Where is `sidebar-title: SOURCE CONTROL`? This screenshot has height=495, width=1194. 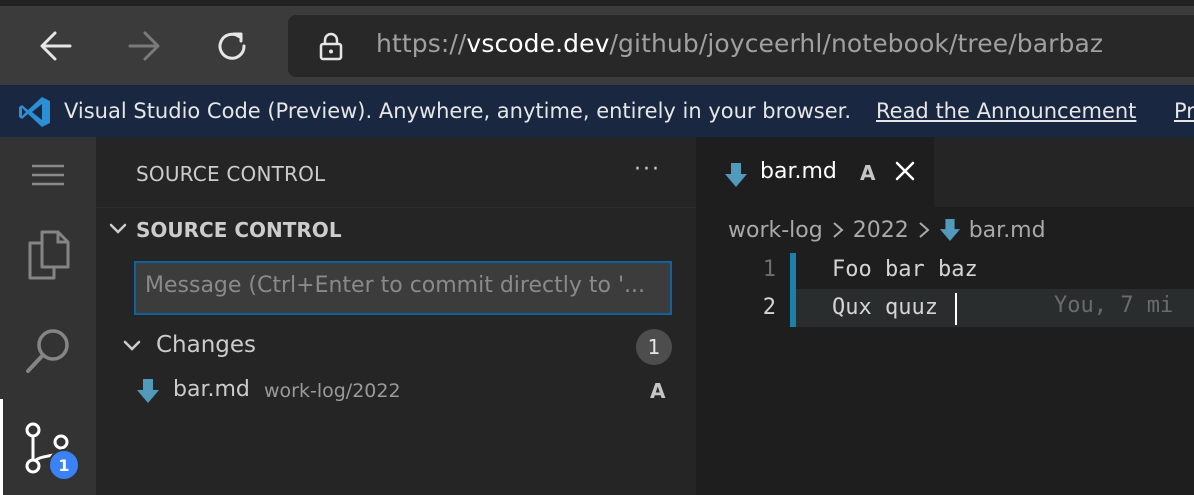 sidebar-title: SOURCE CONTROL is located at coordinates (231, 174).